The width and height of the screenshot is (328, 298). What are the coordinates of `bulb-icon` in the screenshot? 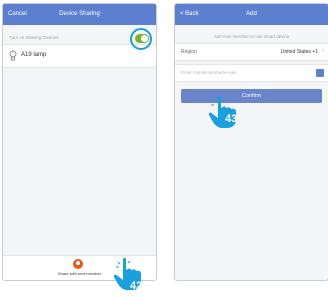 It's located at (13, 55).